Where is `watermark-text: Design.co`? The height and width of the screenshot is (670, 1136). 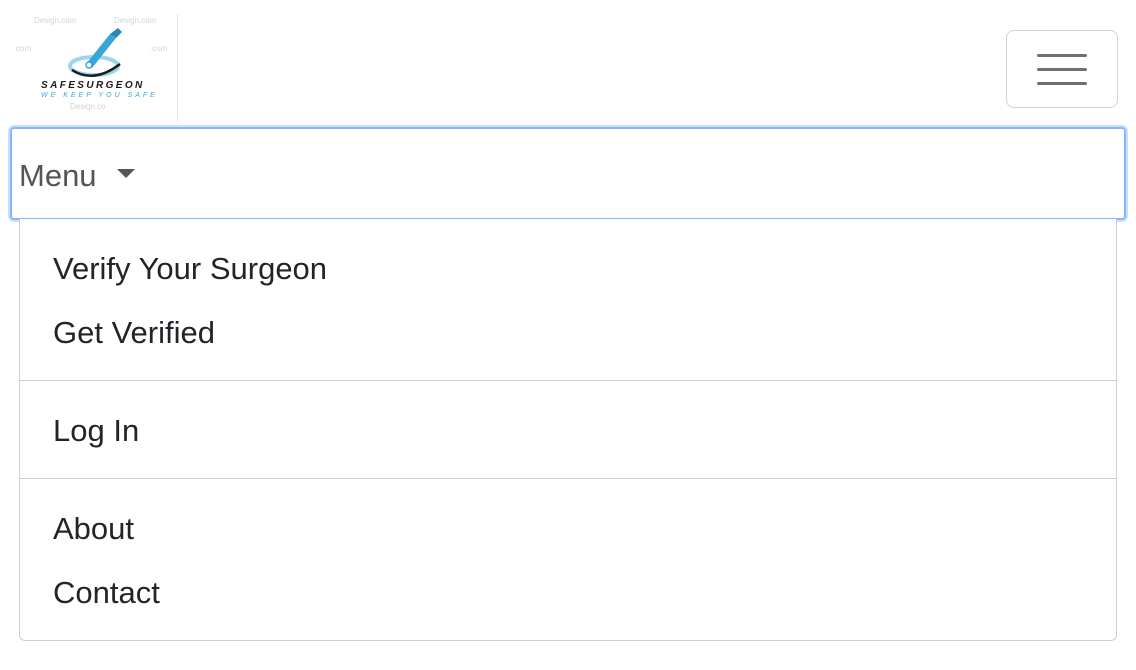
watermark-text: Design.co is located at coordinates (88, 106).